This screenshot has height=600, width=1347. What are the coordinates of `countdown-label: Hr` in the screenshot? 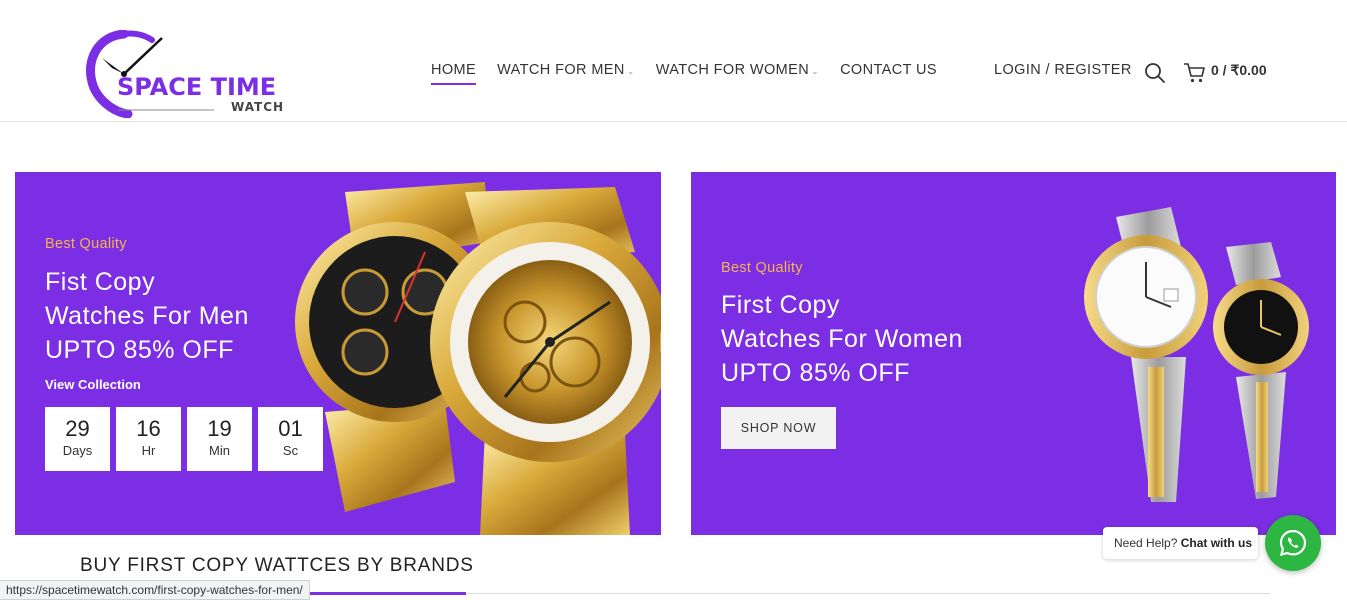 It's located at (148, 450).